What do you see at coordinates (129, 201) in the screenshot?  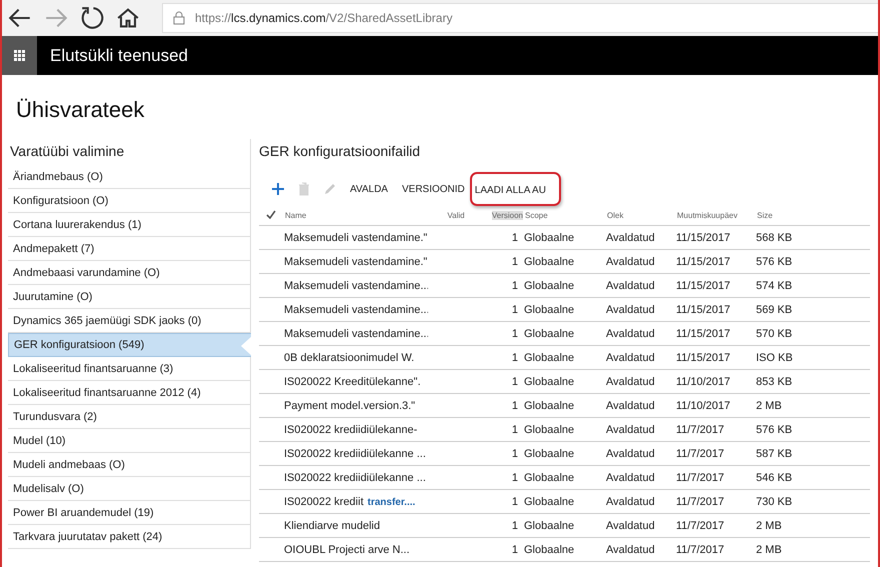 I see `asset-type-item: Konfiguratsioon (O)` at bounding box center [129, 201].